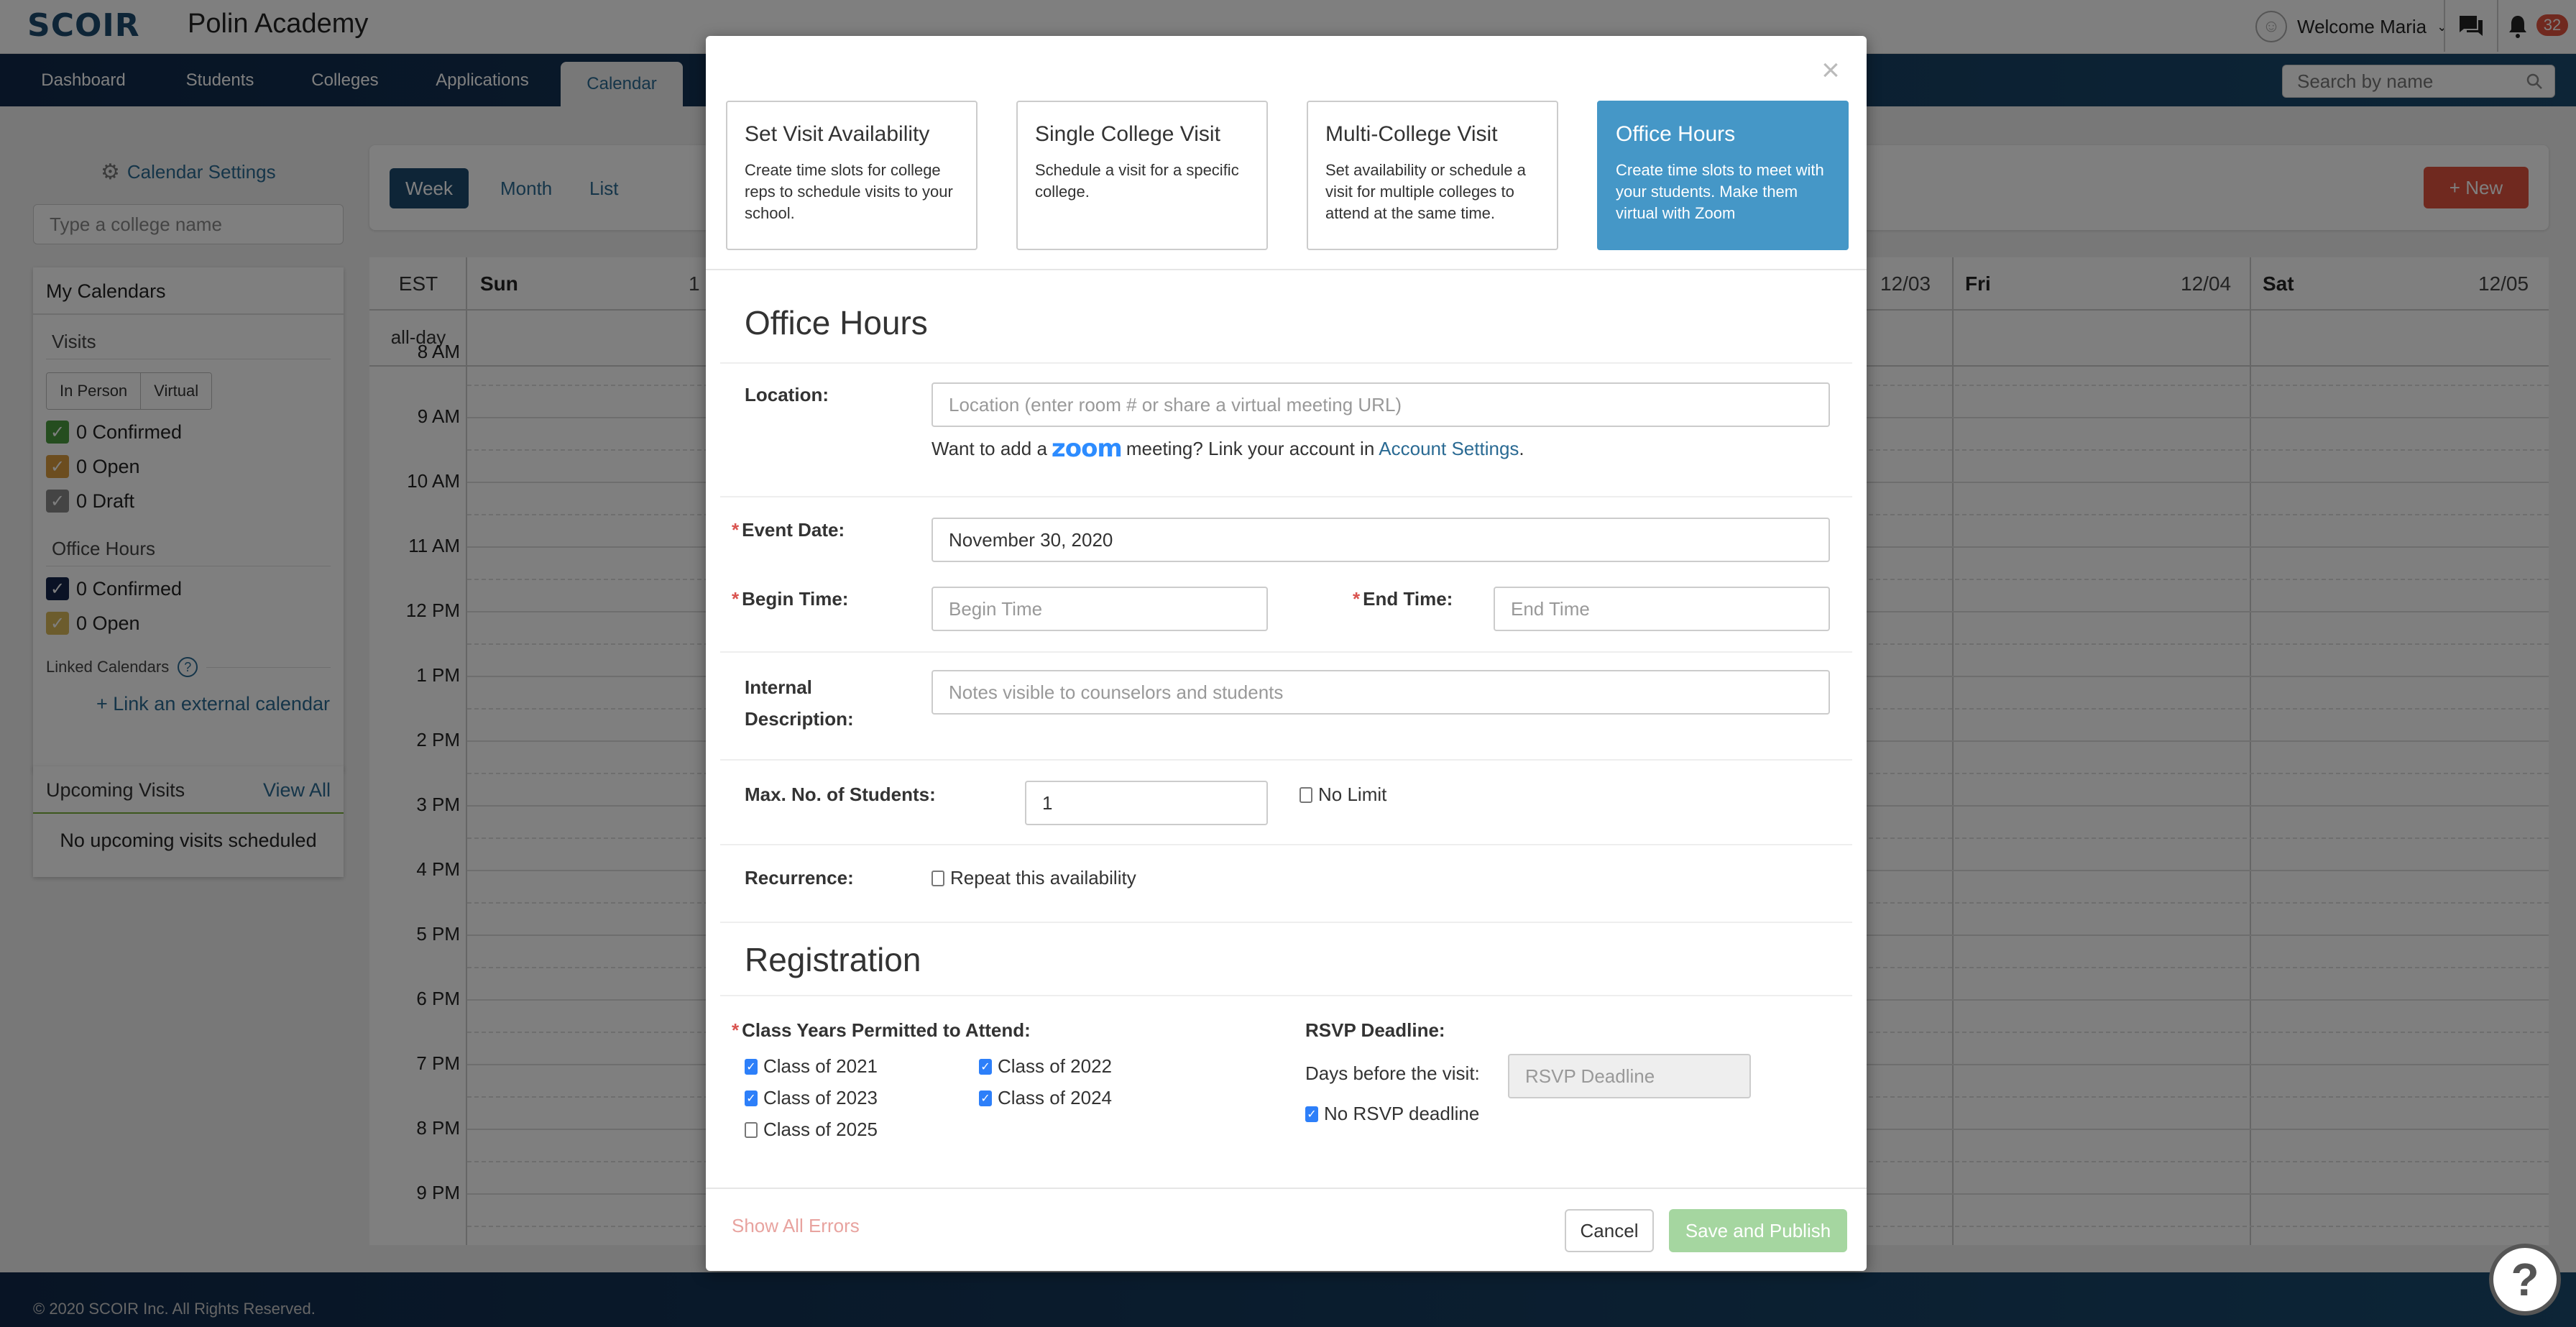 This screenshot has height=1327, width=2576. What do you see at coordinates (1411, 134) in the screenshot?
I see `type-card-title: Multi-College Visit` at bounding box center [1411, 134].